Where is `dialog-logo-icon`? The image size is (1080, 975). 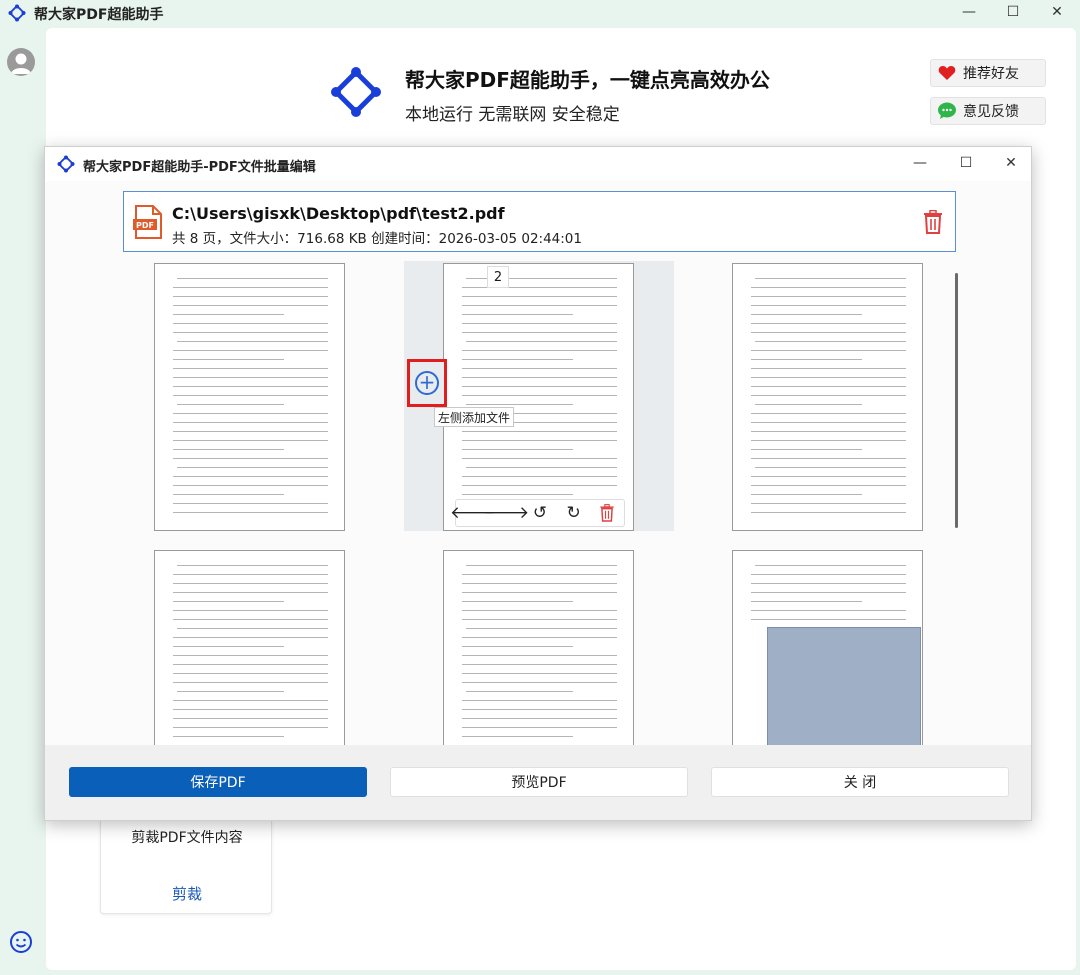
dialog-logo-icon is located at coordinates (66, 164).